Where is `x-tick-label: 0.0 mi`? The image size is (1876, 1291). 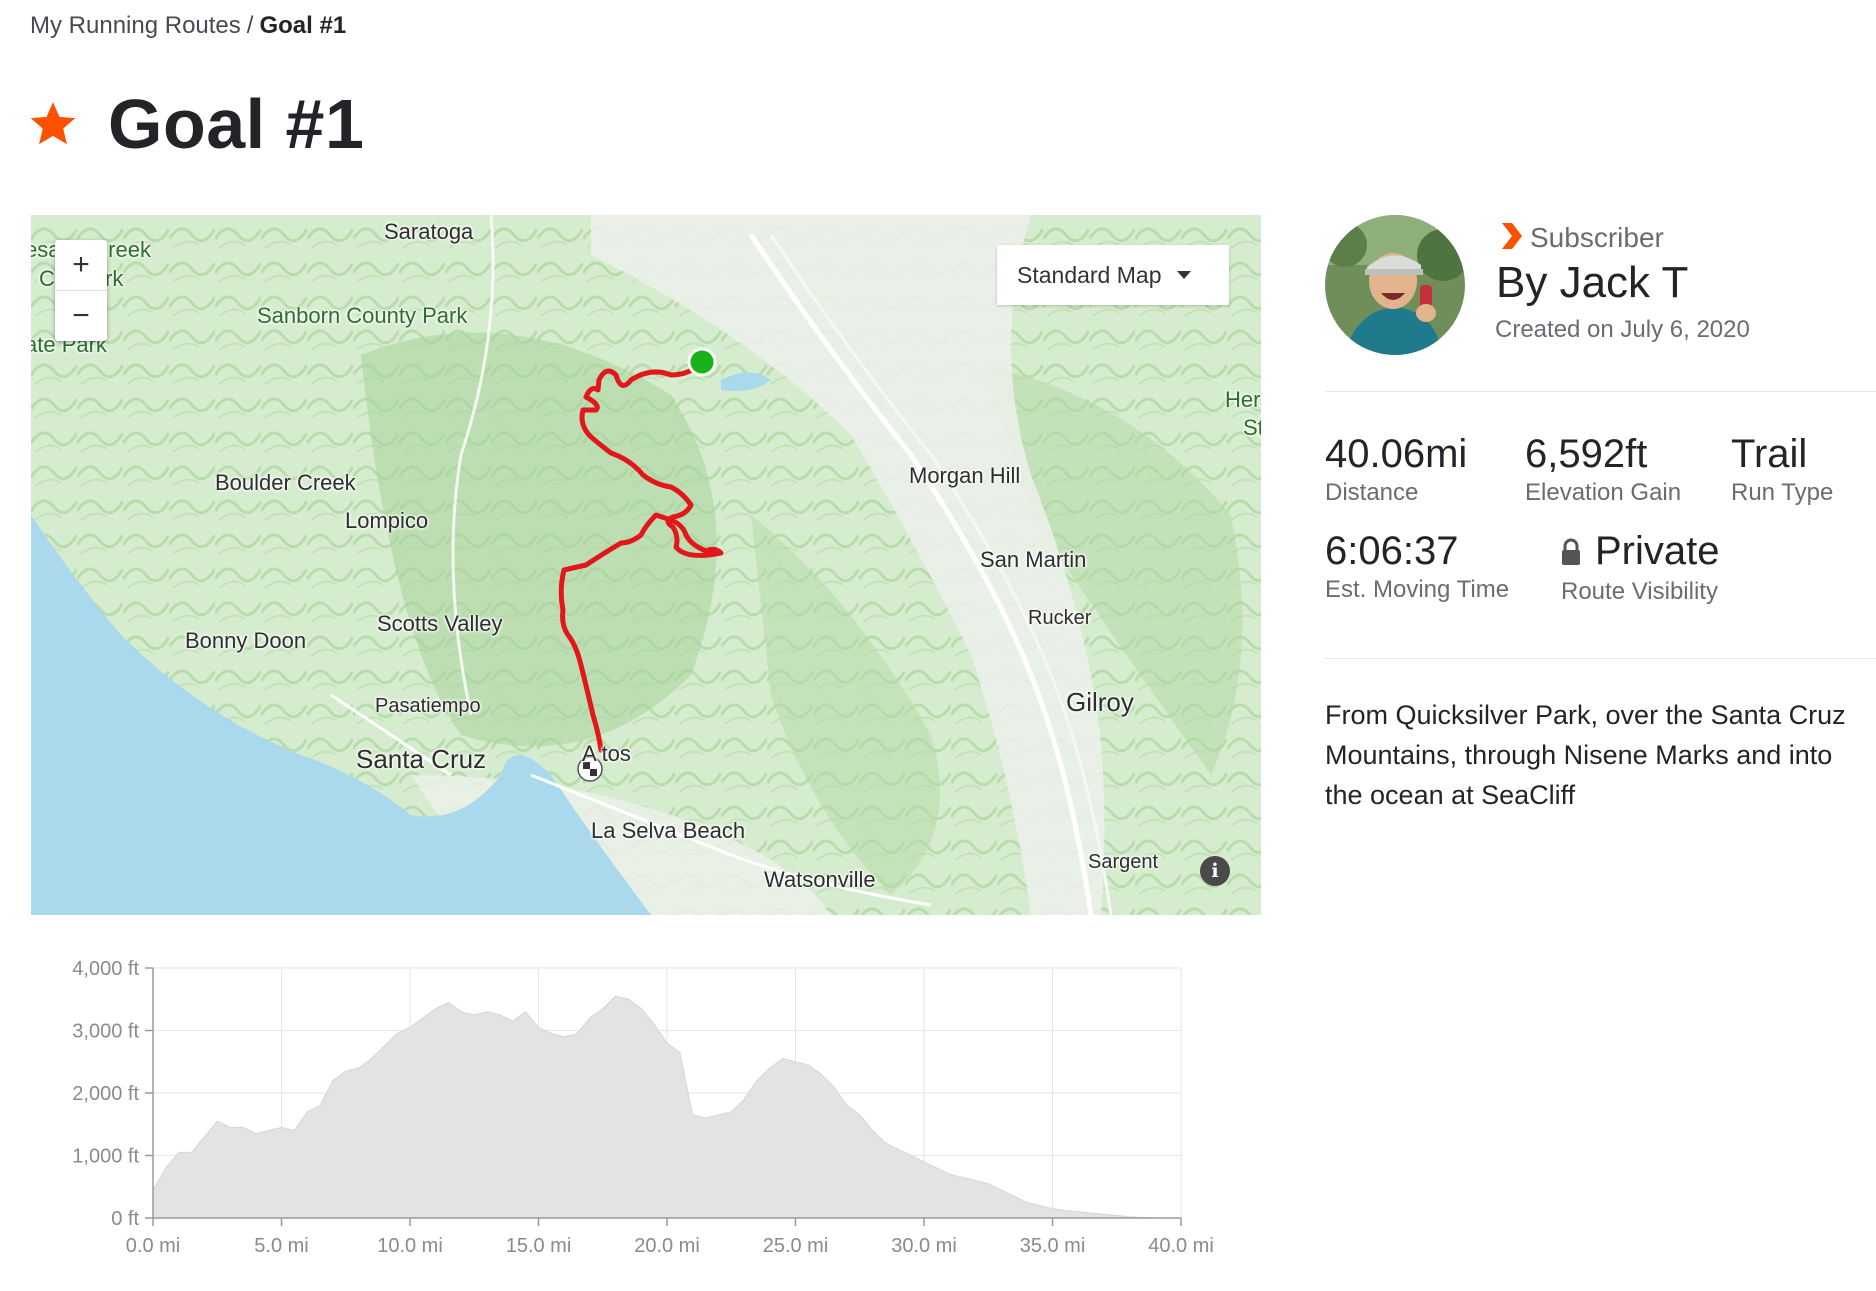
x-tick-label: 0.0 mi is located at coordinates (153, 1246).